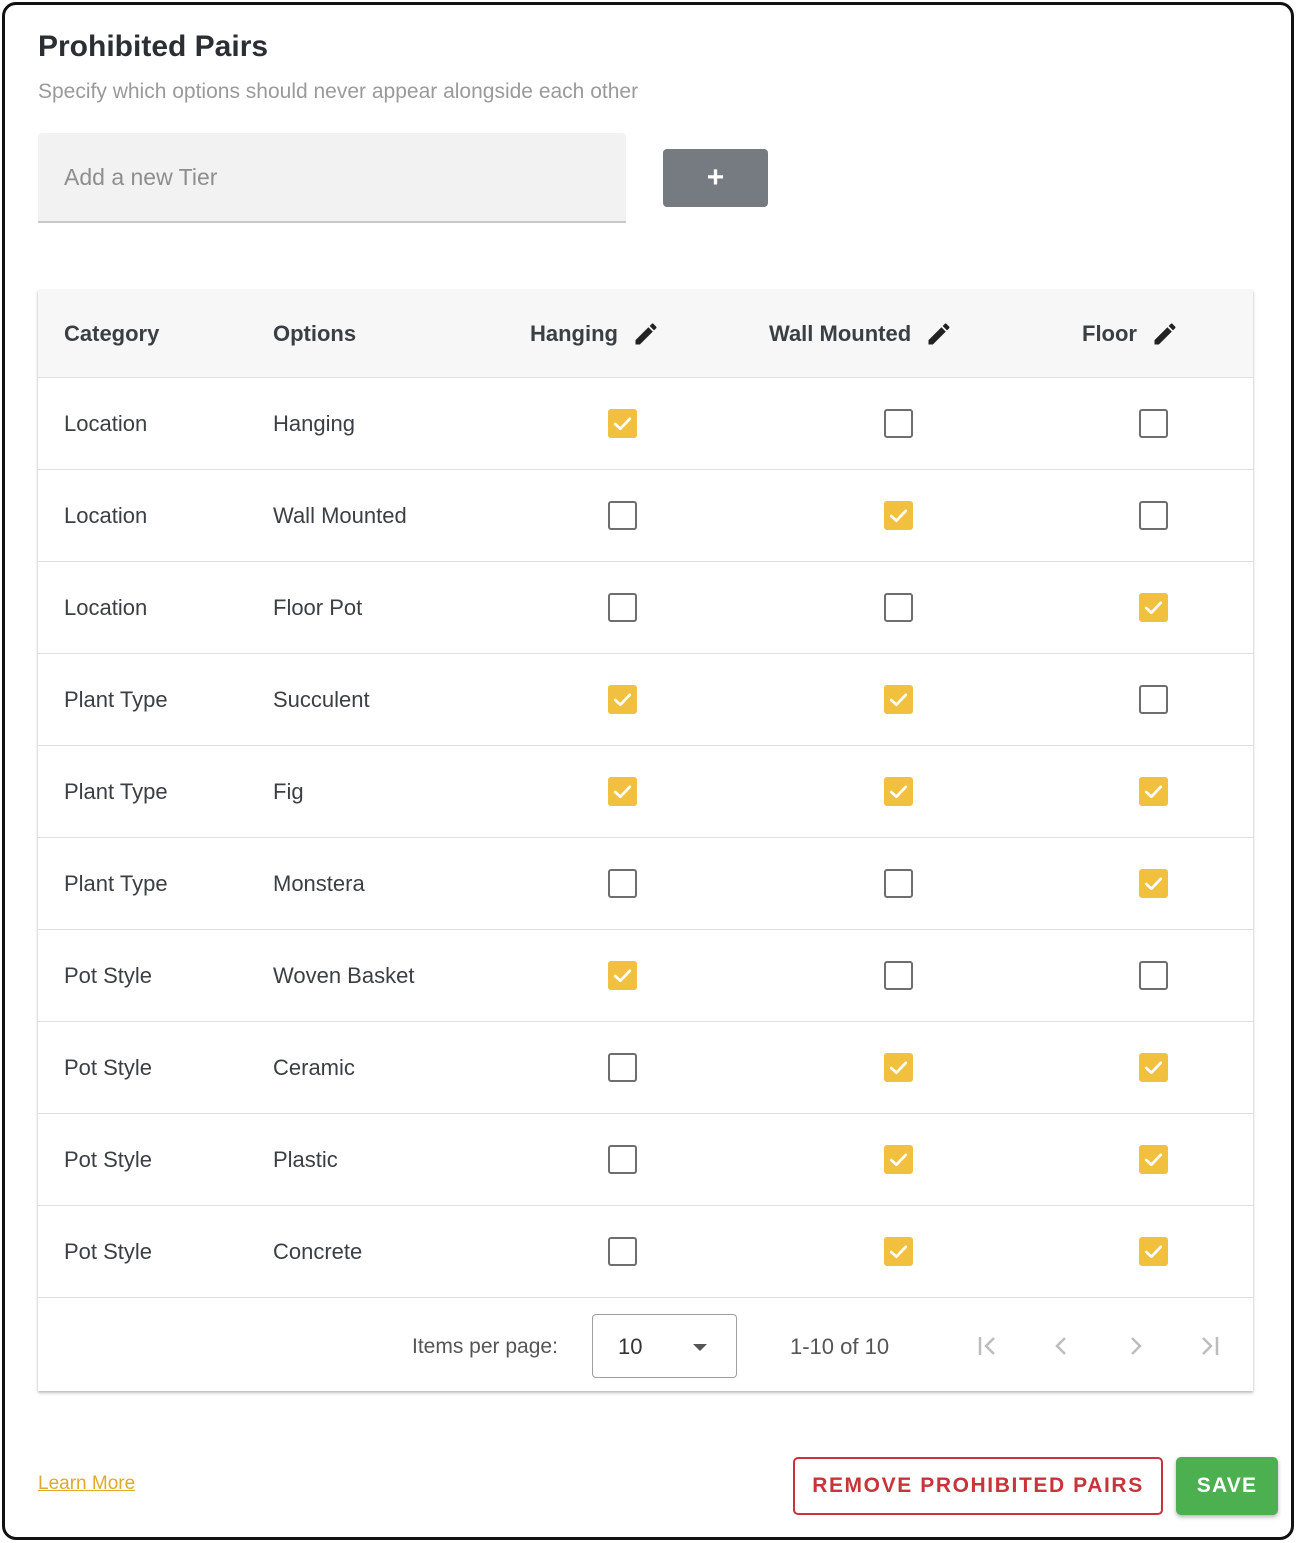 The image size is (1296, 1543). Describe the element at coordinates (645, 976) in the screenshot. I see `table-row: Pot Style Woven Basket` at that location.